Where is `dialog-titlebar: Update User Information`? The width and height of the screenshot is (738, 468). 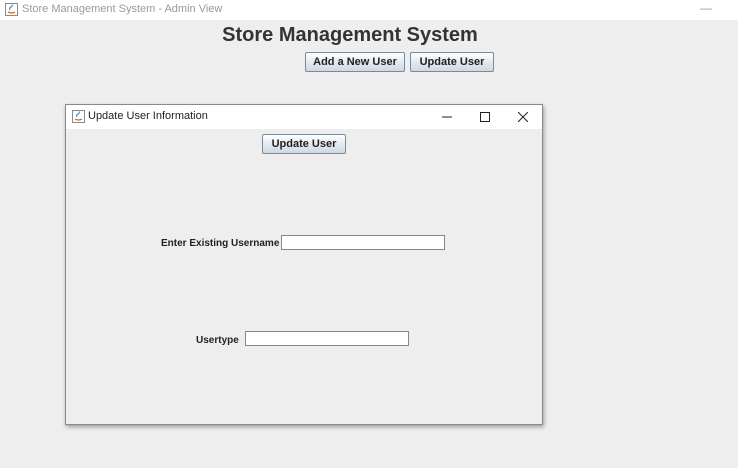 dialog-titlebar: Update User Information is located at coordinates (304, 117).